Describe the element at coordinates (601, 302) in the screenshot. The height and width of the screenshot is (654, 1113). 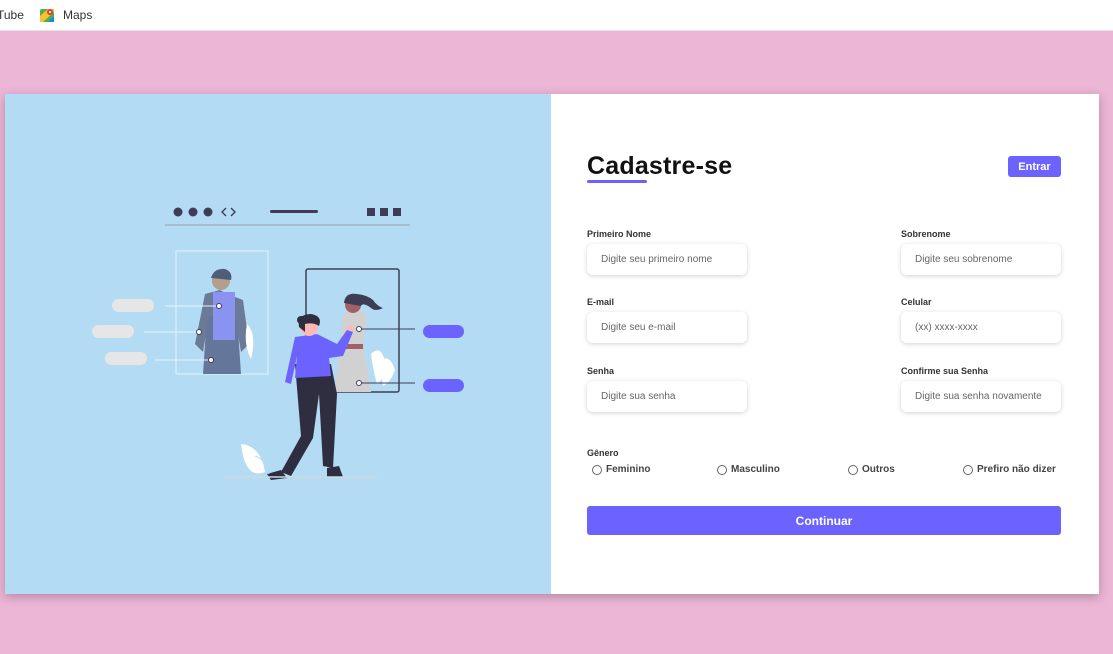
I see `email-label: E-mail` at that location.